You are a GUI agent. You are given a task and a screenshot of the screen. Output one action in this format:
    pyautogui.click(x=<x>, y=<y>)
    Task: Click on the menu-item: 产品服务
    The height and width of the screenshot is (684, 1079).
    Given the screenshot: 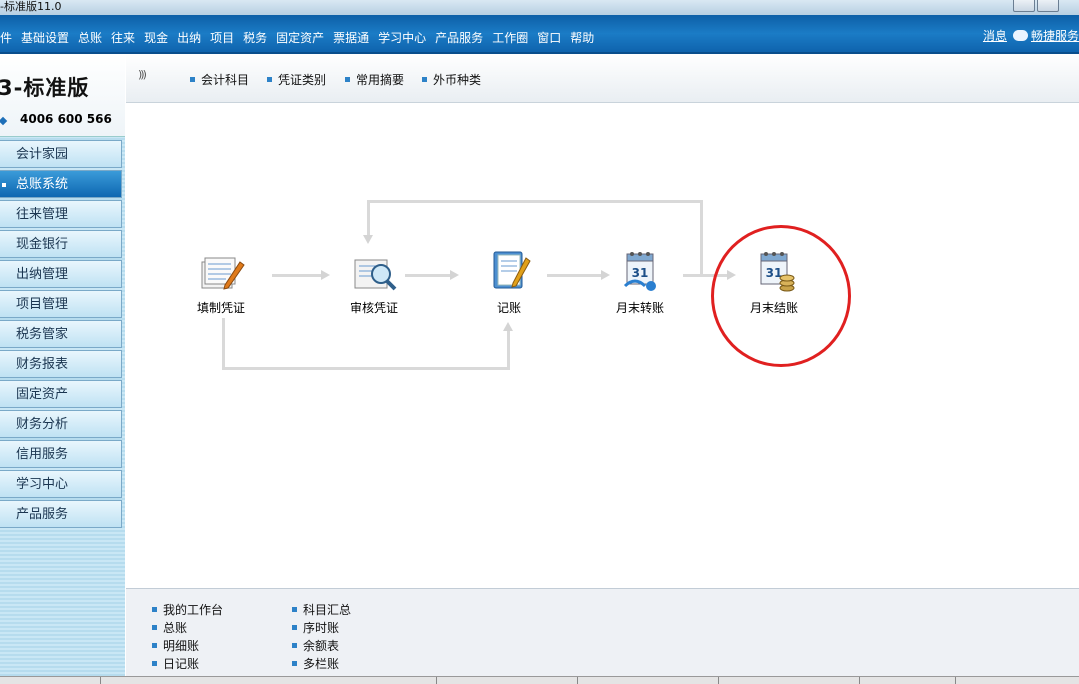 What is the action you would take?
    pyautogui.click(x=459, y=38)
    